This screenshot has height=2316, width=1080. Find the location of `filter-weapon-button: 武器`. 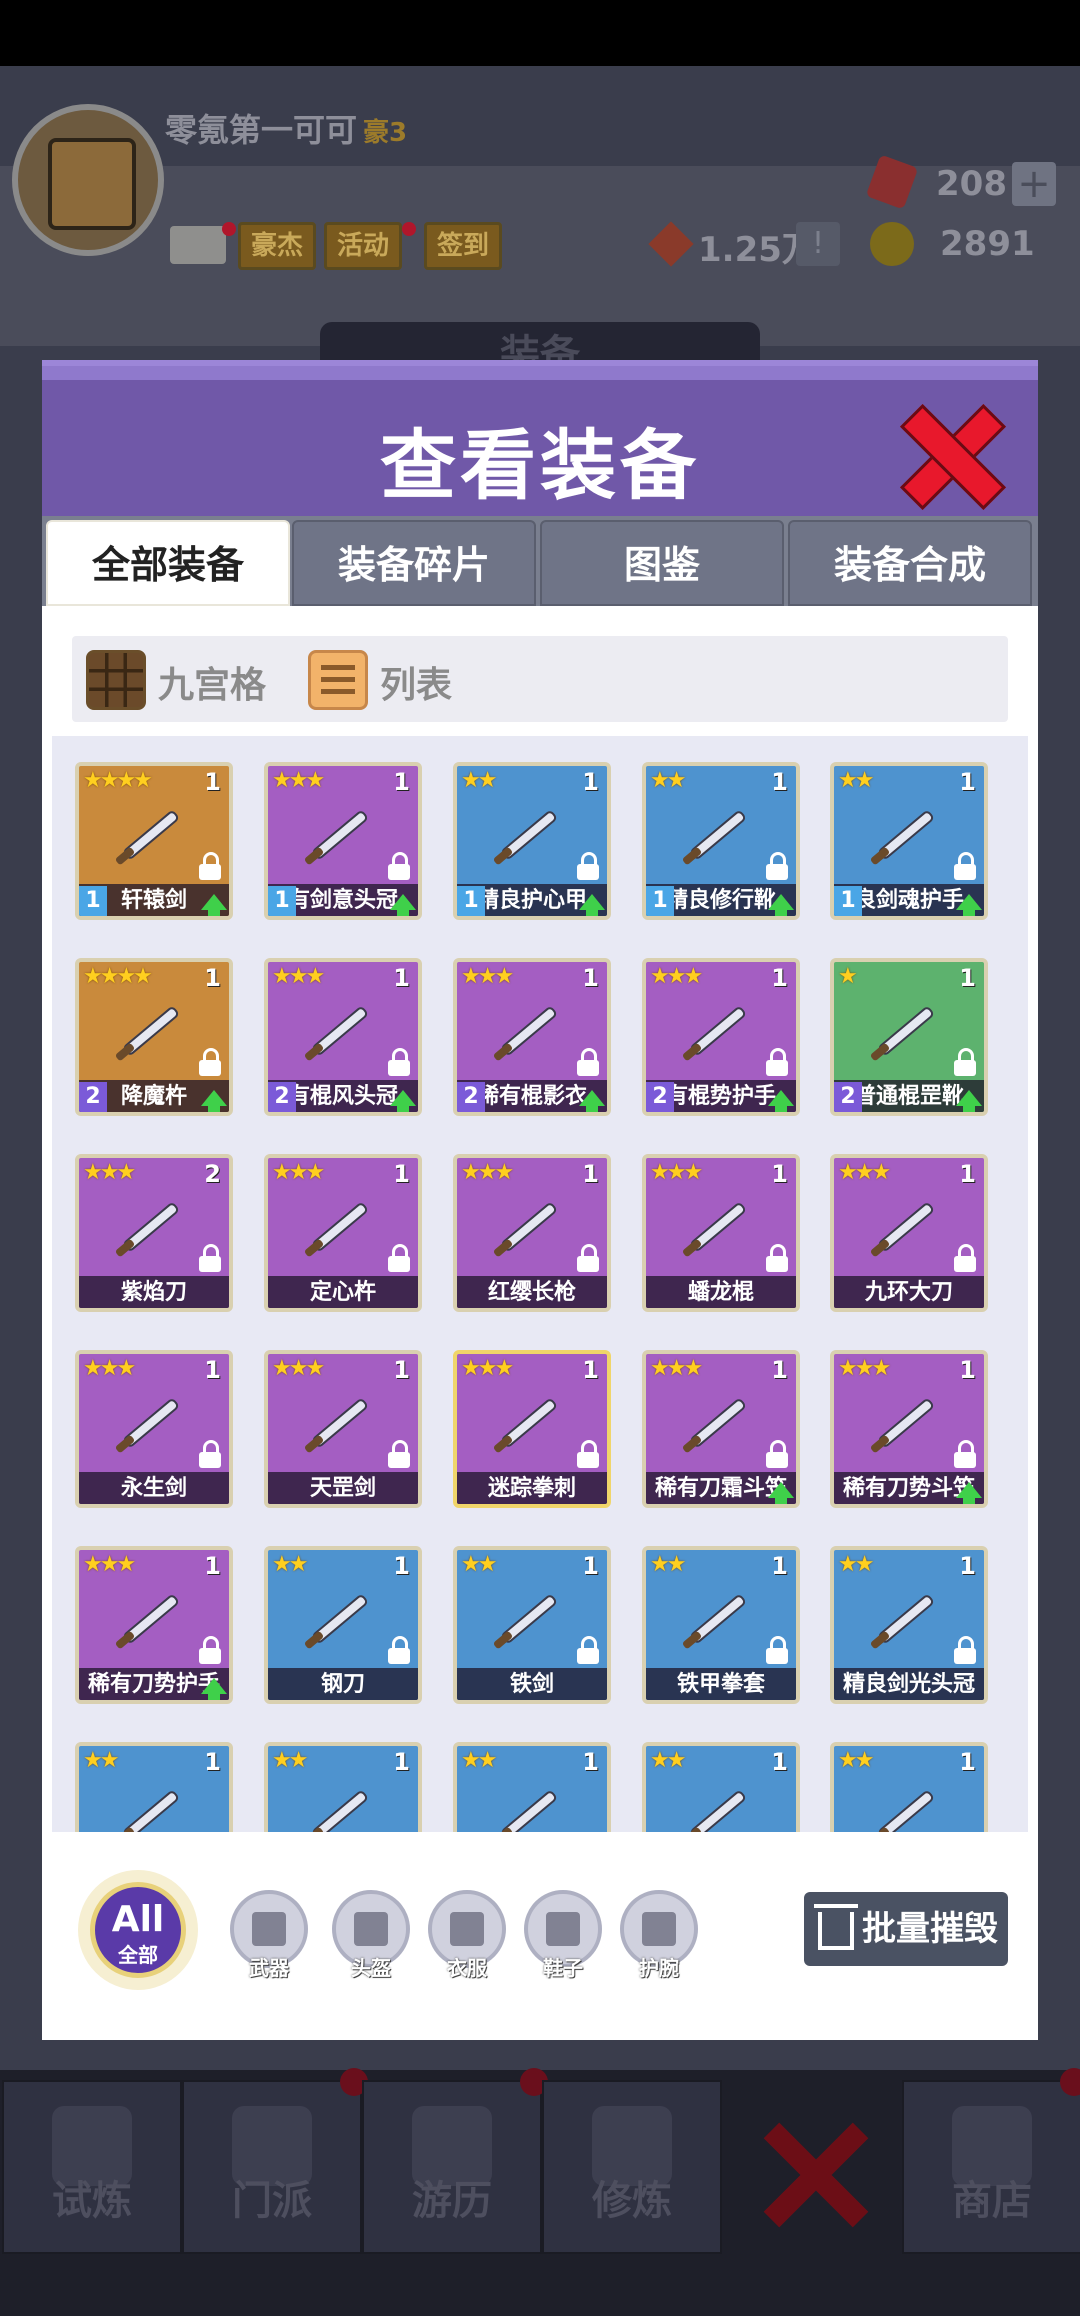

filter-weapon-button: 武器 is located at coordinates (269, 1935).